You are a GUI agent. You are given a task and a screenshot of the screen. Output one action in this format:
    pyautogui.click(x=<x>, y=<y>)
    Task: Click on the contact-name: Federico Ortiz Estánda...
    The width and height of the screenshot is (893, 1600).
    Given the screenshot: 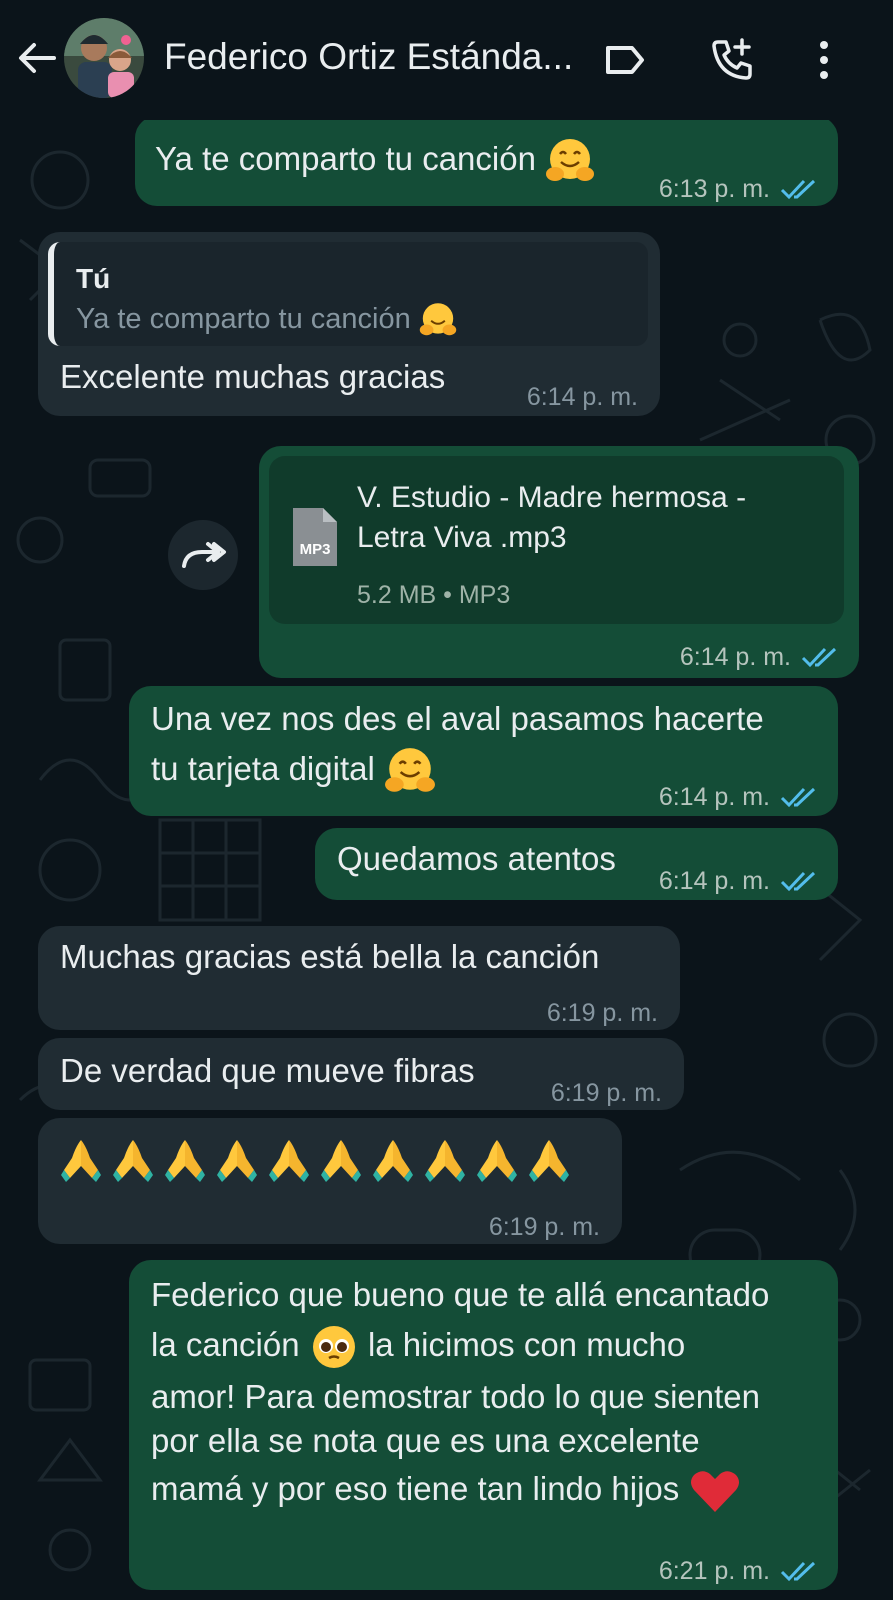 What is the action you would take?
    pyautogui.click(x=379, y=57)
    